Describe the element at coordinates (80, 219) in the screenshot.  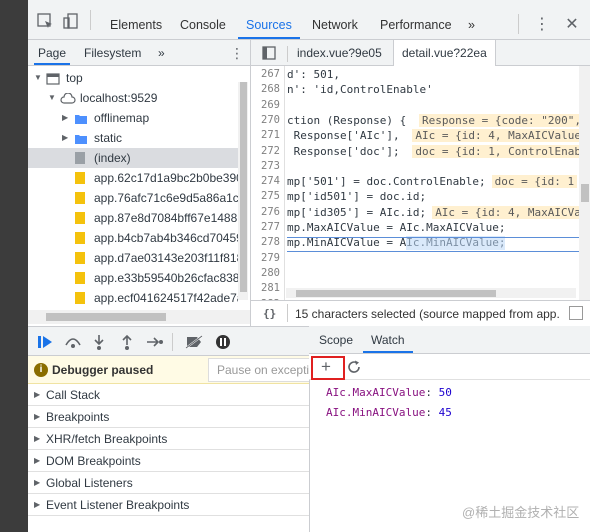
I see `file-yellow-icon` at that location.